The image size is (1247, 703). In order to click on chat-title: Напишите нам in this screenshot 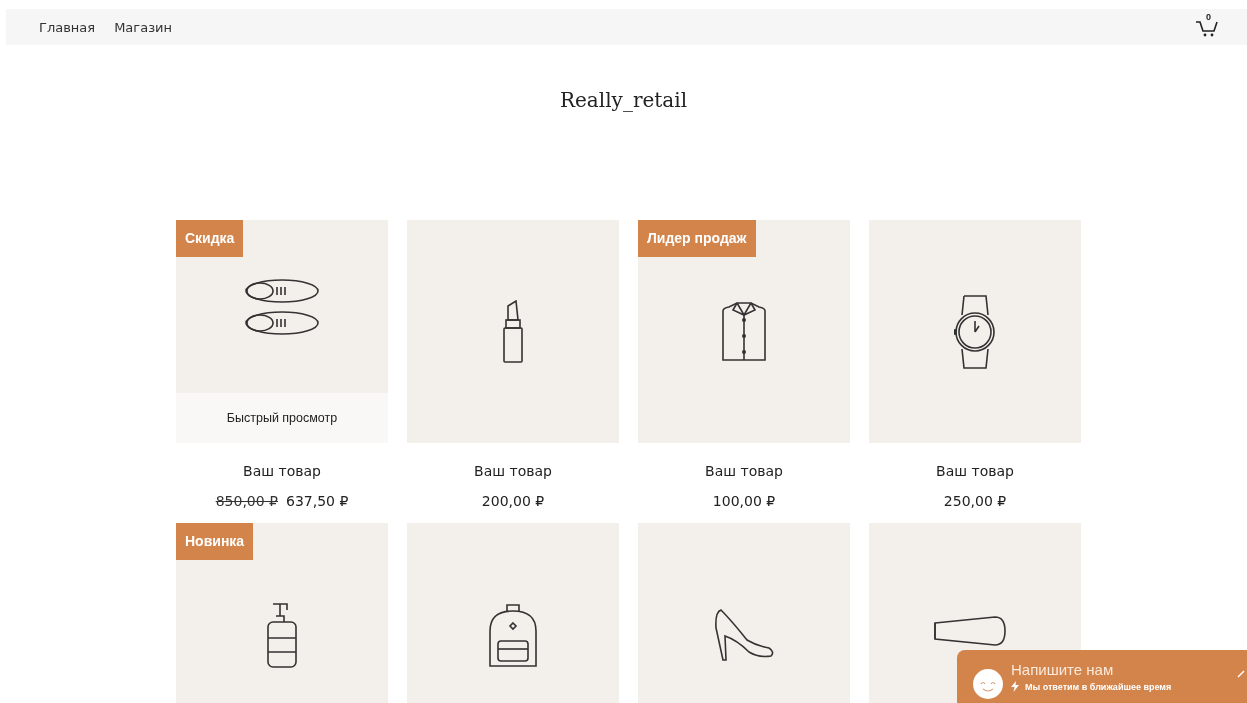, I will do `click(1063, 669)`.